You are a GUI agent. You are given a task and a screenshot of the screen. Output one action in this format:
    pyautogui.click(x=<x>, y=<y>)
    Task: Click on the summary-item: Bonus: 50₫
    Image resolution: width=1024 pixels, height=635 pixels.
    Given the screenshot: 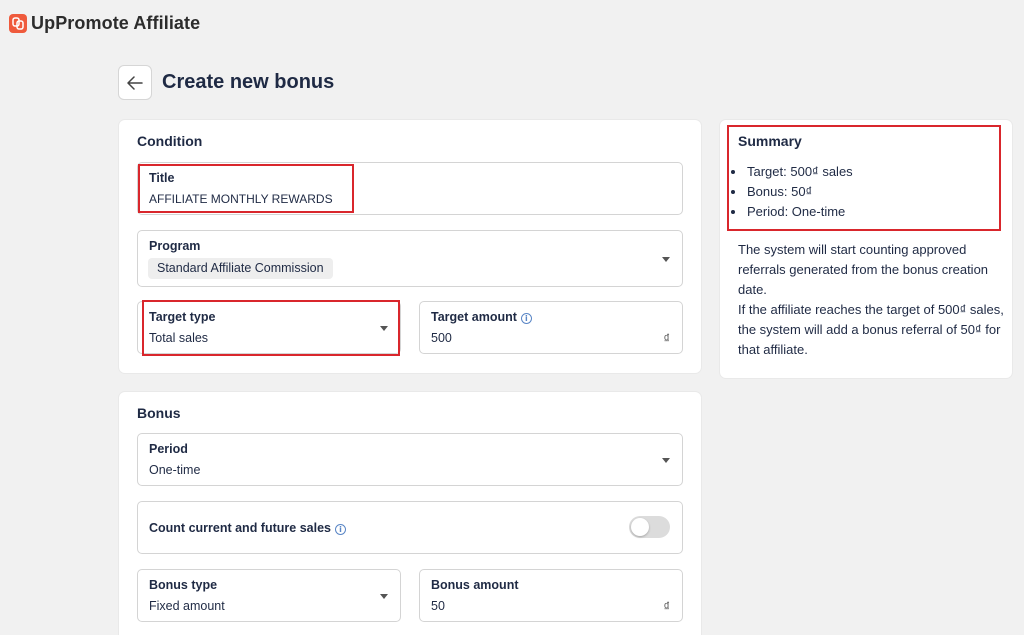 What is the action you would take?
    pyautogui.click(x=799, y=192)
    